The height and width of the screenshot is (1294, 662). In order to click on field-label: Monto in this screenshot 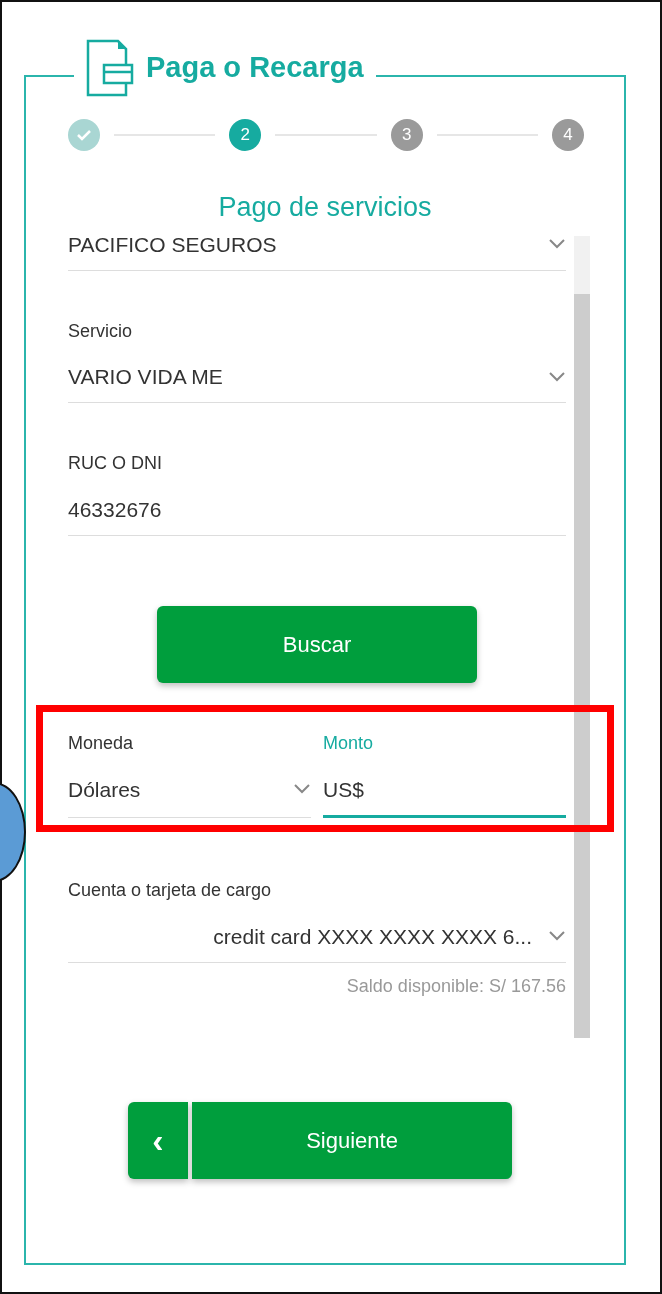, I will do `click(349, 744)`.